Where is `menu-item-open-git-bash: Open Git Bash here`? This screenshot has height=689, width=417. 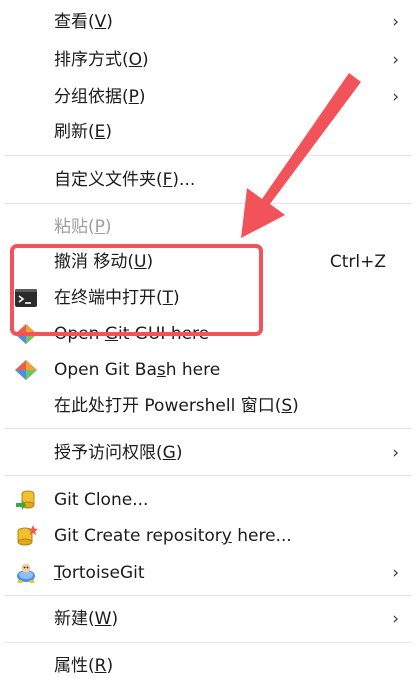
menu-item-open-git-bash: Open Git Bash here is located at coordinates (208, 370).